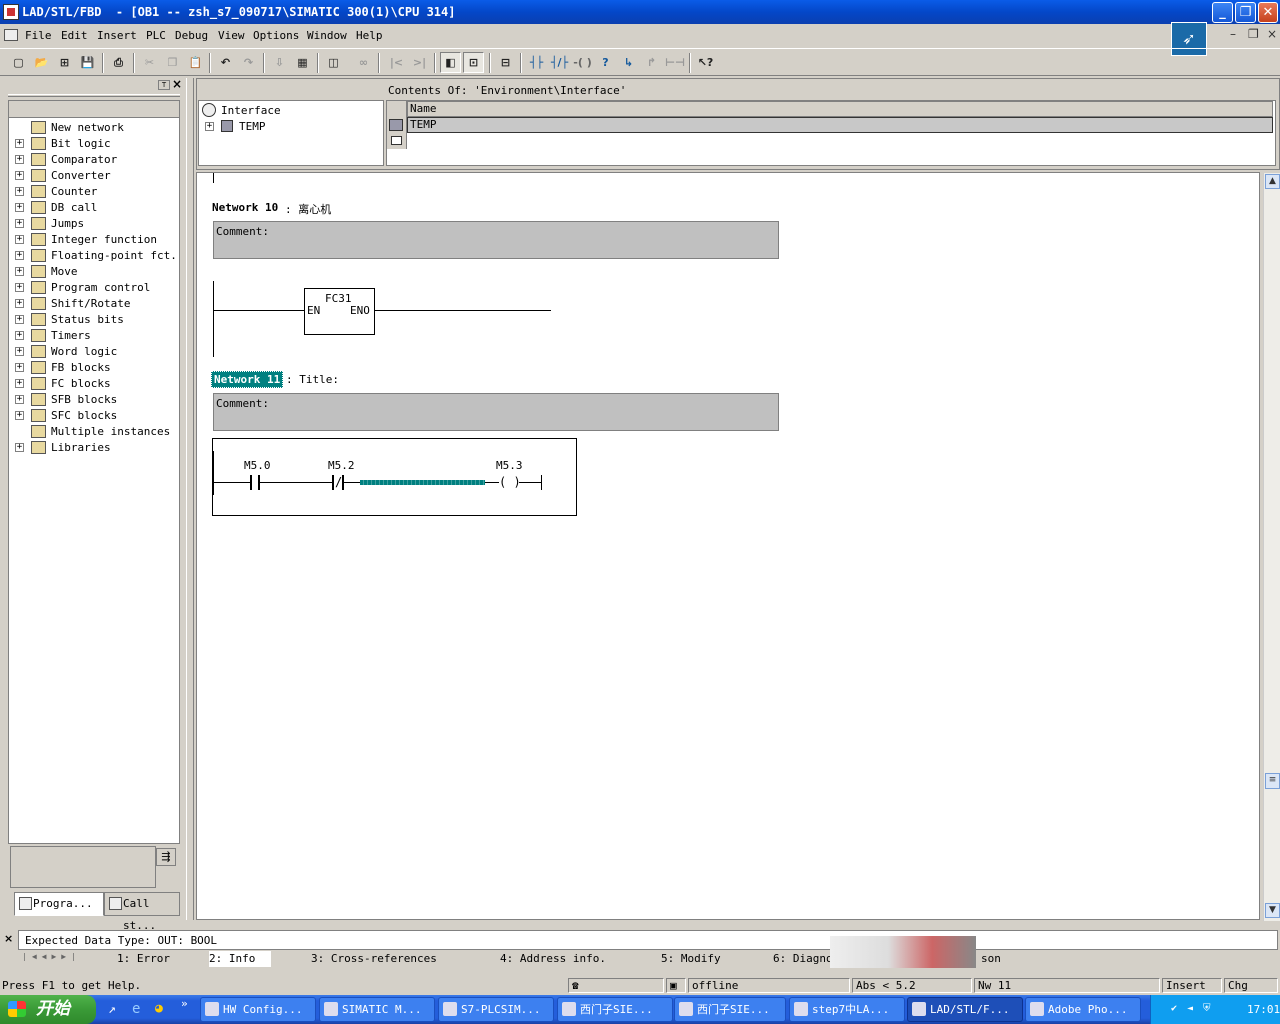 The width and height of the screenshot is (1280, 1024). I want to click on tab-diagnostics: 6: Diagno, so click(803, 959).